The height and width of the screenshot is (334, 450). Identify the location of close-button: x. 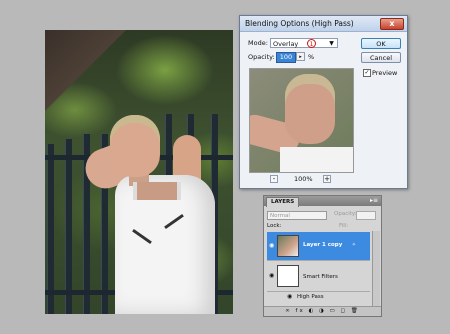
(392, 24).